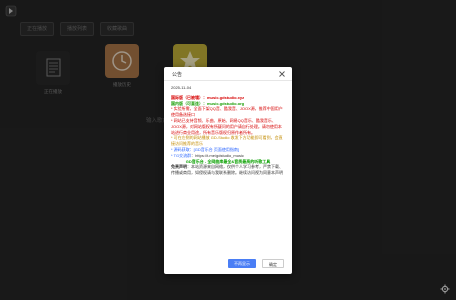  What do you see at coordinates (242, 263) in the screenshot?
I see `dont-show-again-button: 不再显示` at bounding box center [242, 263].